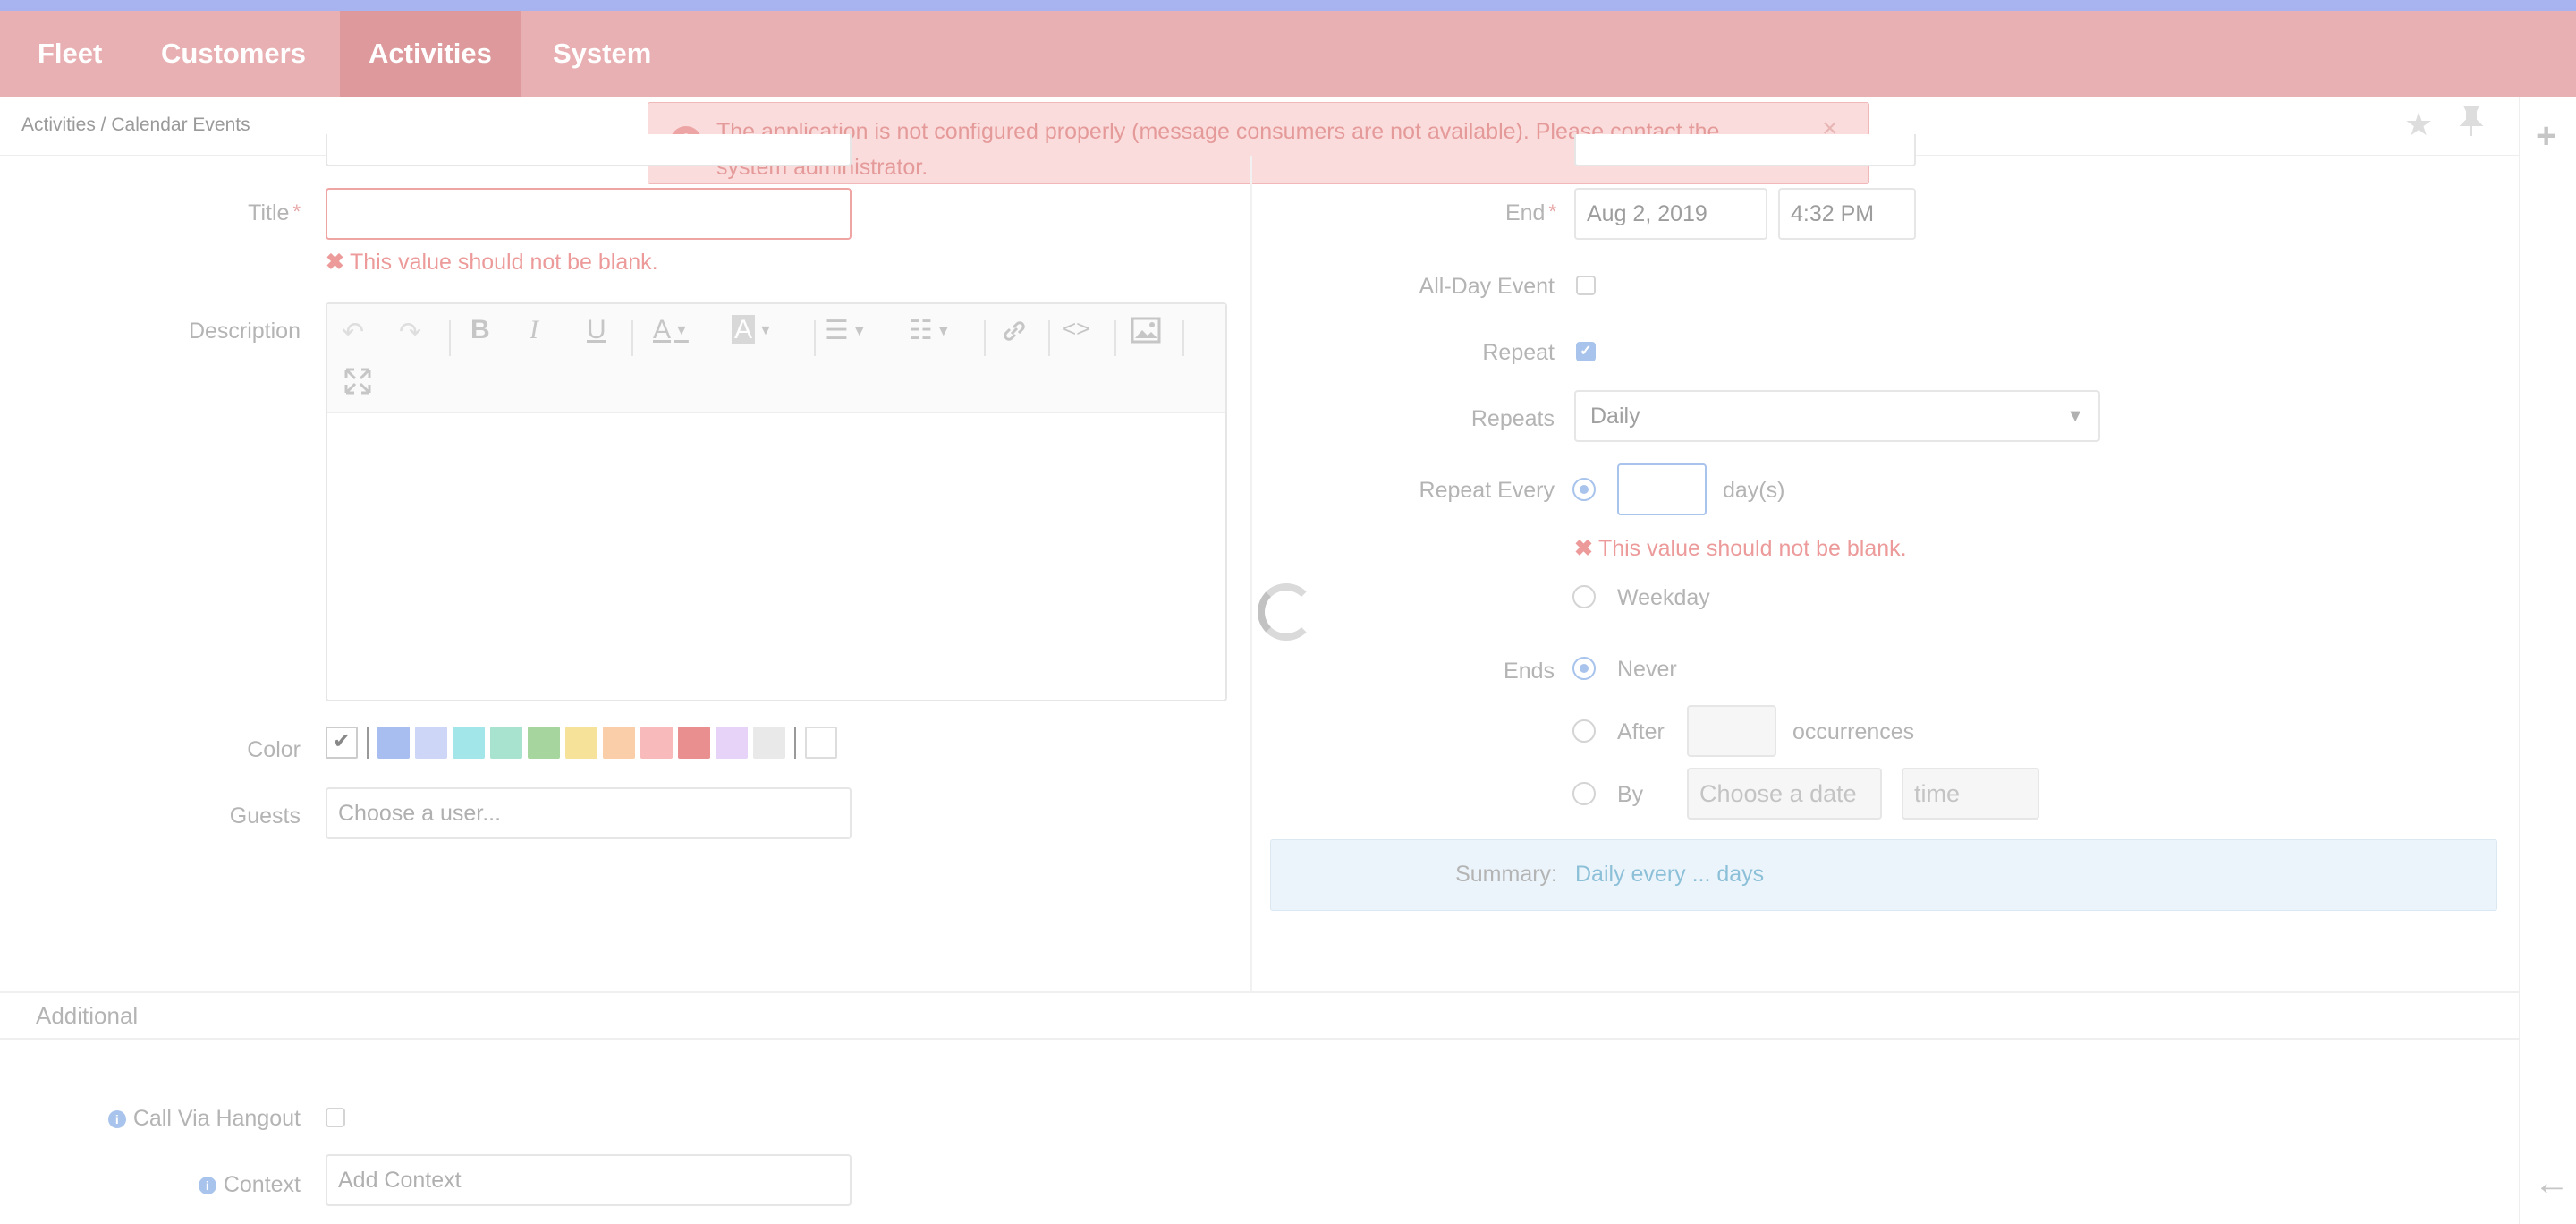 This screenshot has height=1224, width=2576. I want to click on nav-item-fleet: Fleet, so click(70, 54).